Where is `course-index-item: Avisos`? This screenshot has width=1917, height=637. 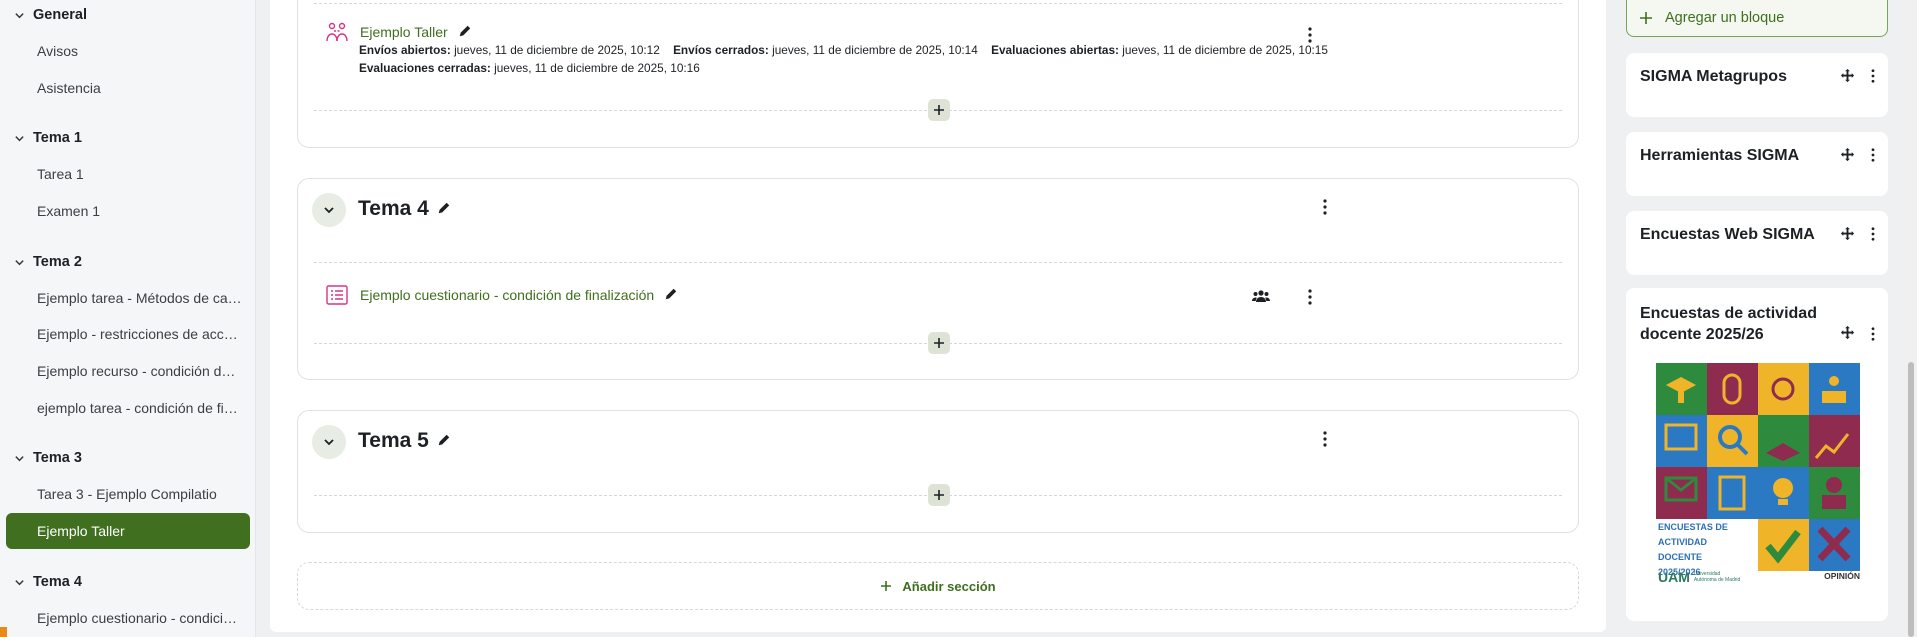 course-index-item: Avisos is located at coordinates (128, 51).